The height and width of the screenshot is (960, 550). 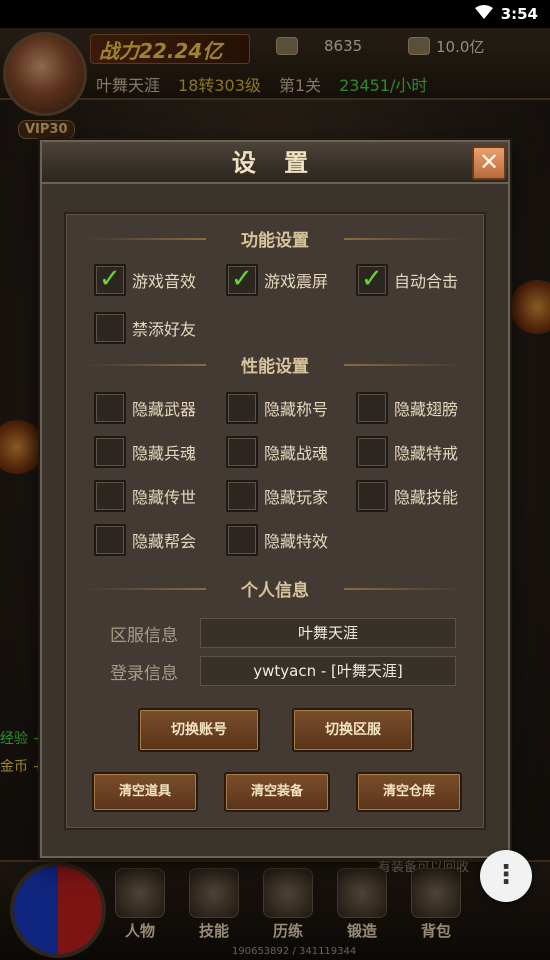 I want to click on close-icon: ✕, so click(x=489, y=162).